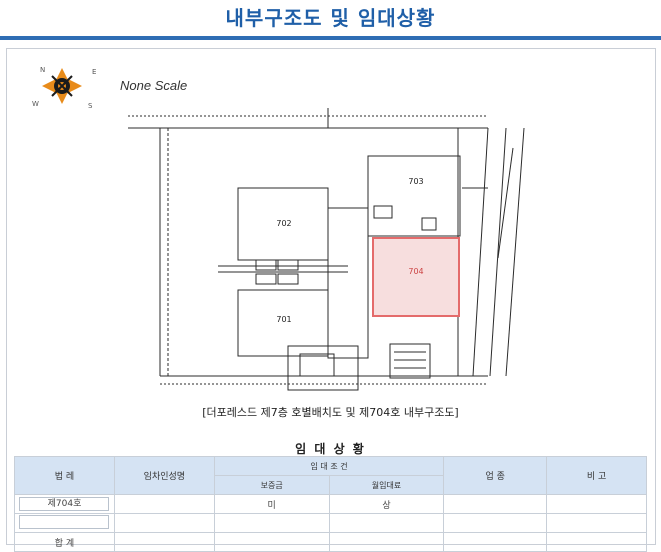 The height and width of the screenshot is (552, 661). I want to click on compass-icon: N E S W, so click(64, 88).